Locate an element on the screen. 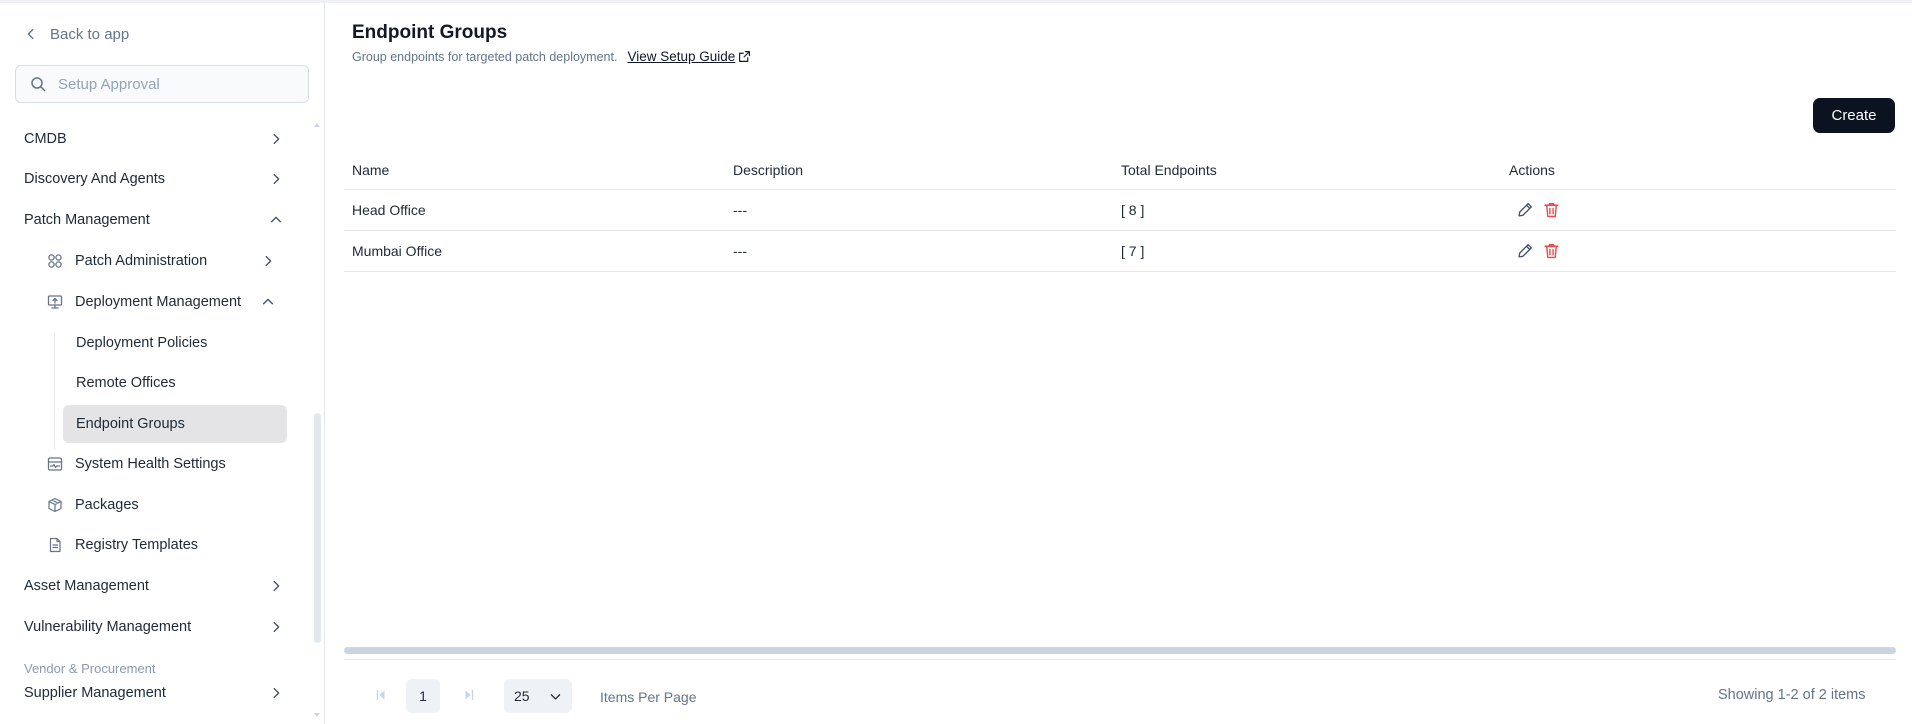 This screenshot has height=724, width=1912. sidebar-item-endpoint-groups: Endpoint Groups is located at coordinates (175, 424).